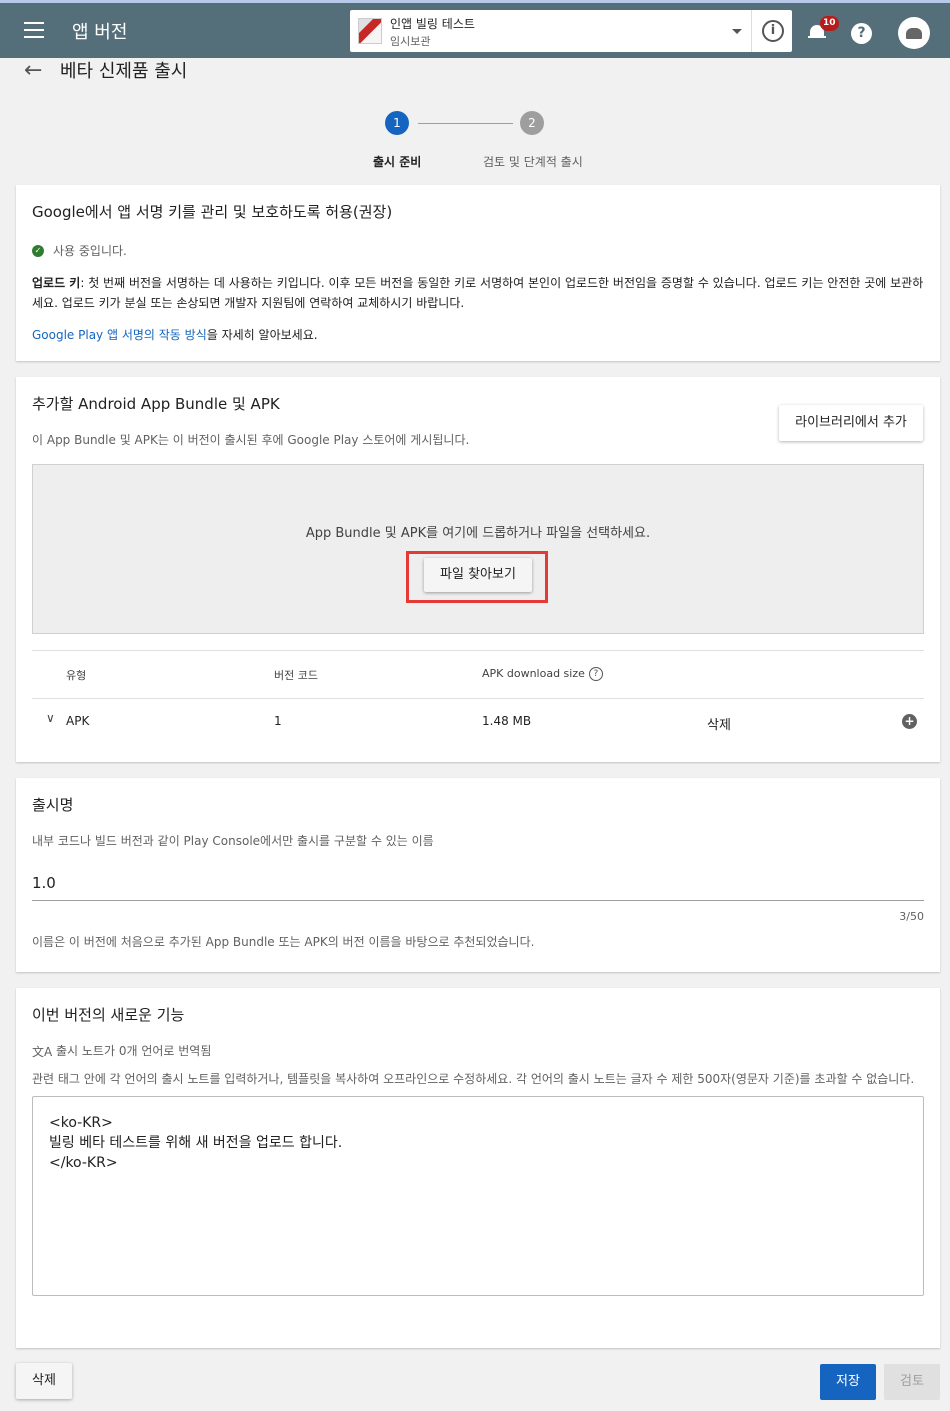  What do you see at coordinates (751, 31) in the screenshot?
I see `divider` at bounding box center [751, 31].